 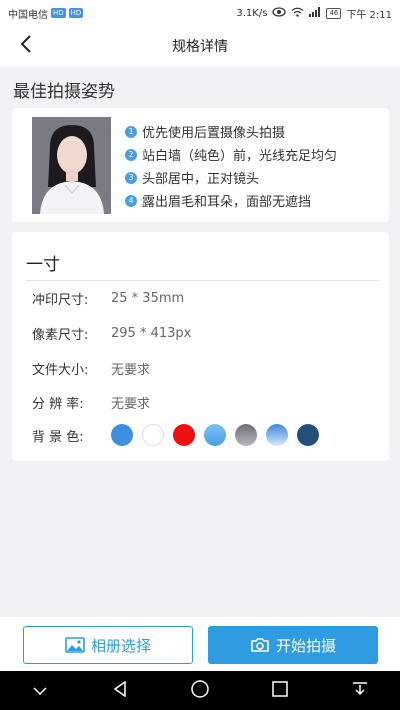 What do you see at coordinates (43, 265) in the screenshot?
I see `spec-name: 一寸` at bounding box center [43, 265].